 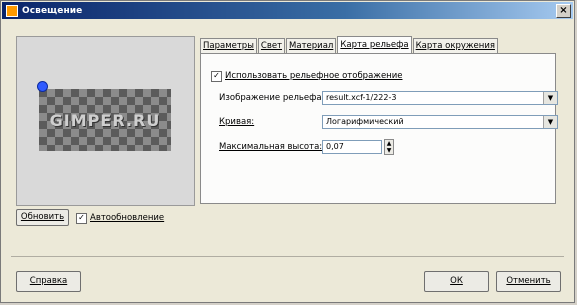 I want to click on preview-image: GIMPER.RU, so click(x=104, y=116).